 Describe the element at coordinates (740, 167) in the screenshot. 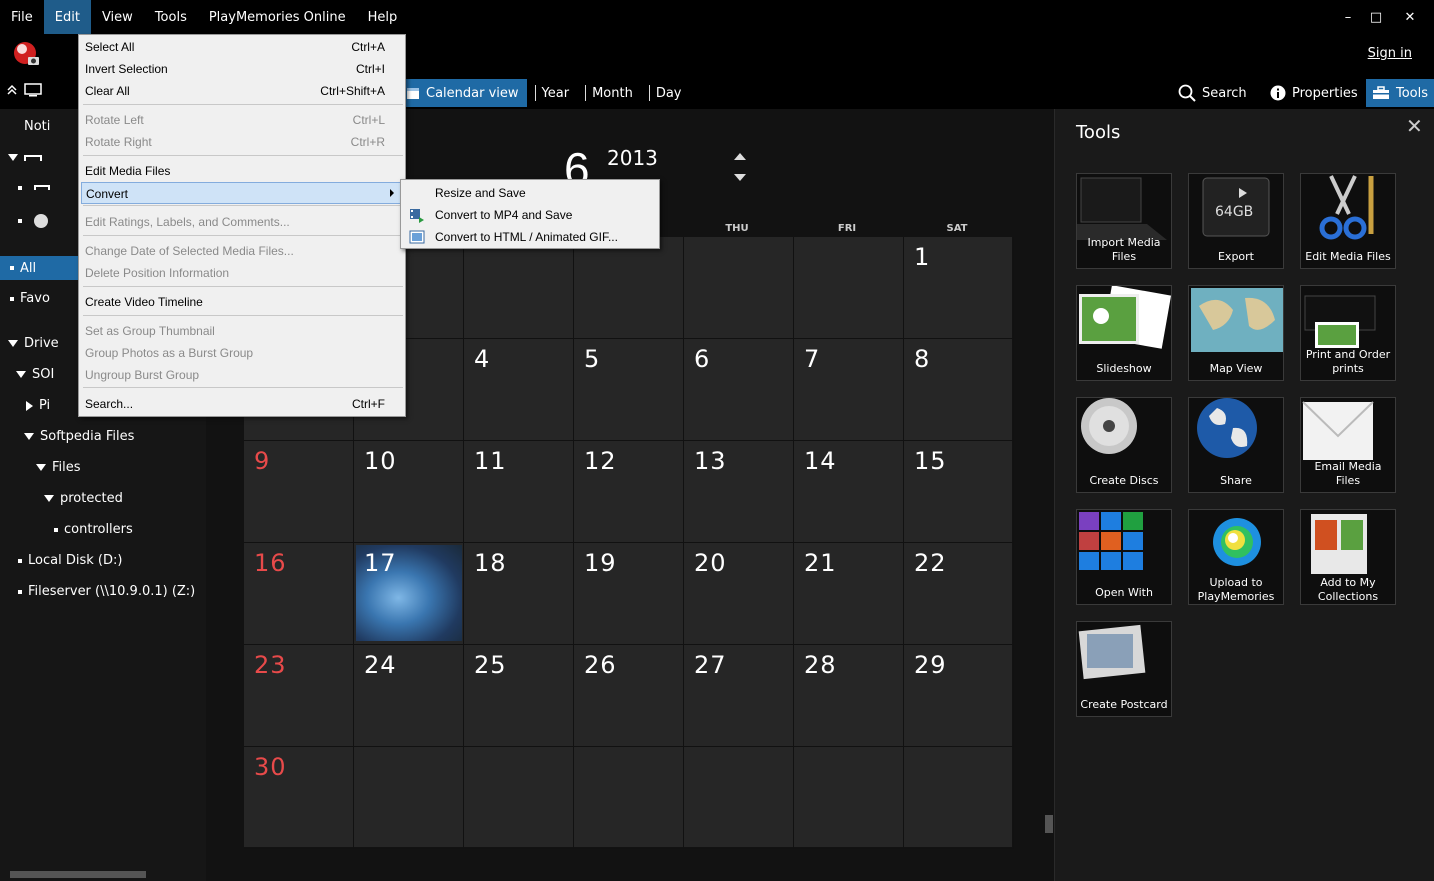

I see `month-stepper-icon` at that location.